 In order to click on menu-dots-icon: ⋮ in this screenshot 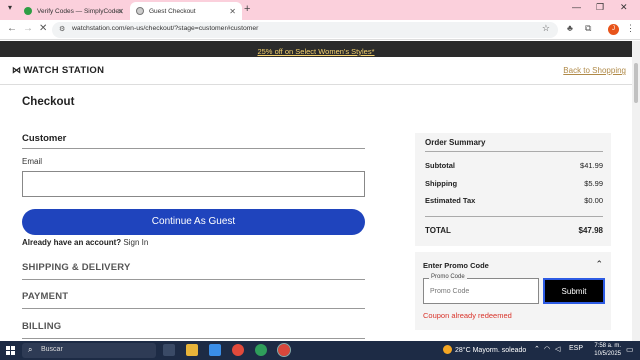, I will do `click(630, 28)`.